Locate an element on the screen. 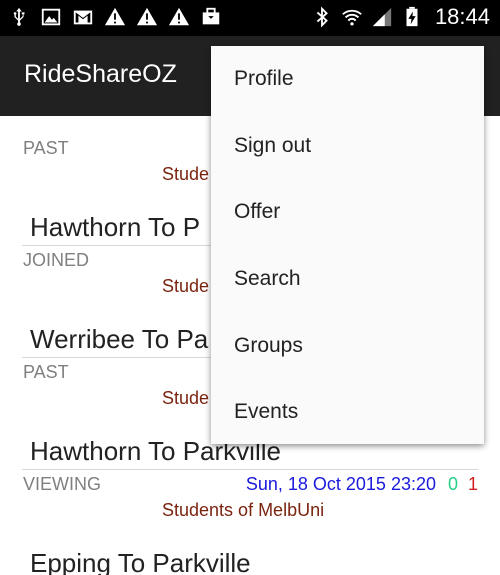 This screenshot has height=575, width=500. menu-item-sign-out: Sign out is located at coordinates (347, 146).